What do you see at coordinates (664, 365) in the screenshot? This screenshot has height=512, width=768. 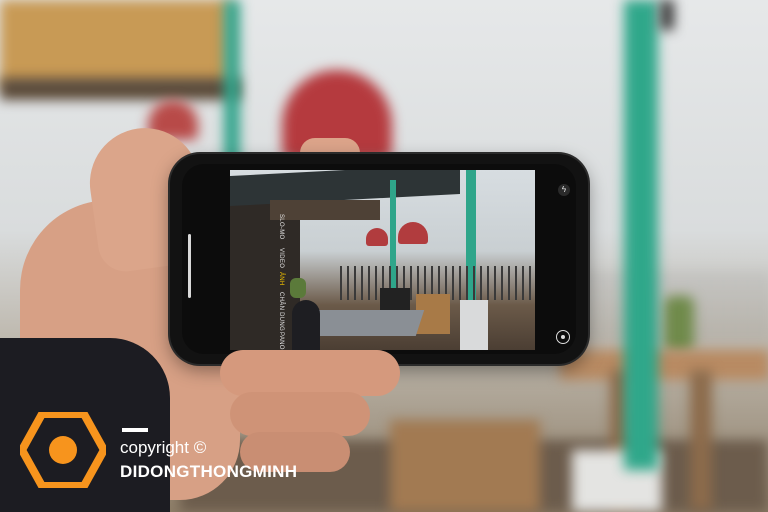 I see `blurred-table` at bounding box center [664, 365].